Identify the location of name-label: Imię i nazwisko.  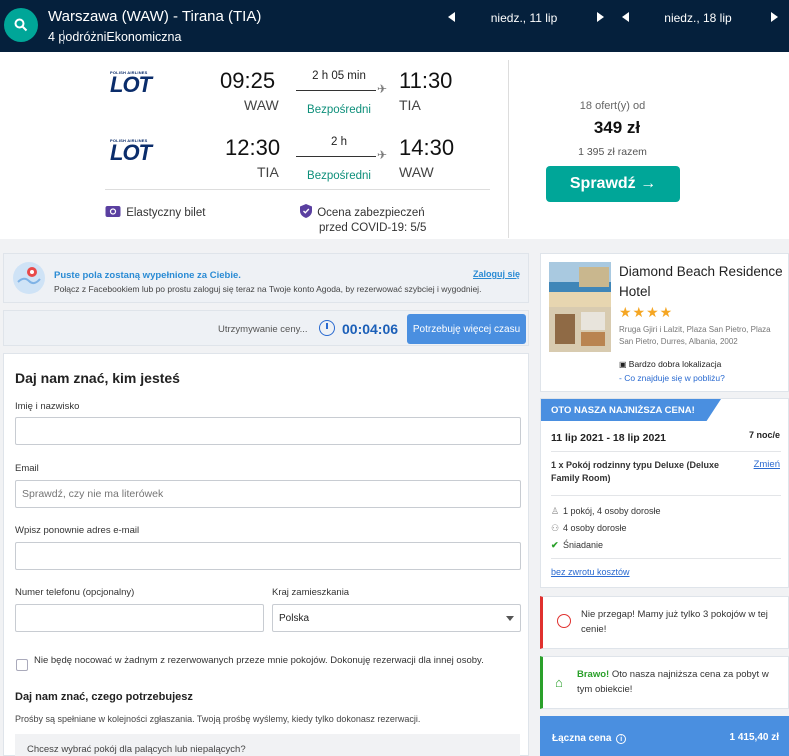
(47, 406).